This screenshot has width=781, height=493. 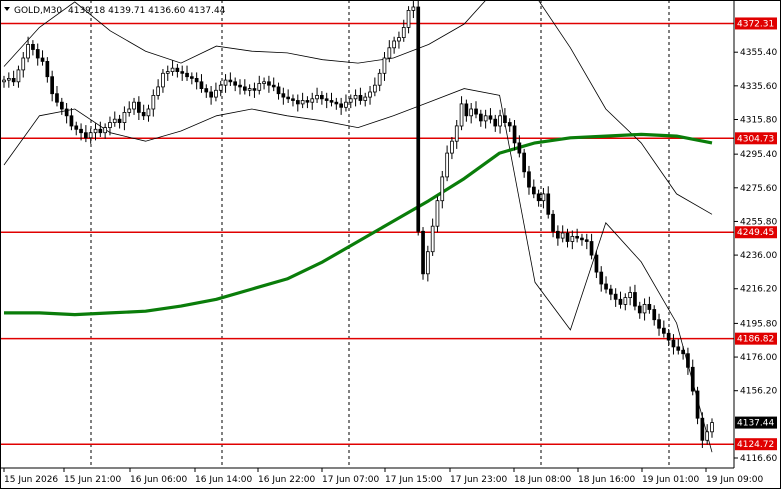 I want to click on y-tick-label: 4255.80, so click(x=758, y=222).